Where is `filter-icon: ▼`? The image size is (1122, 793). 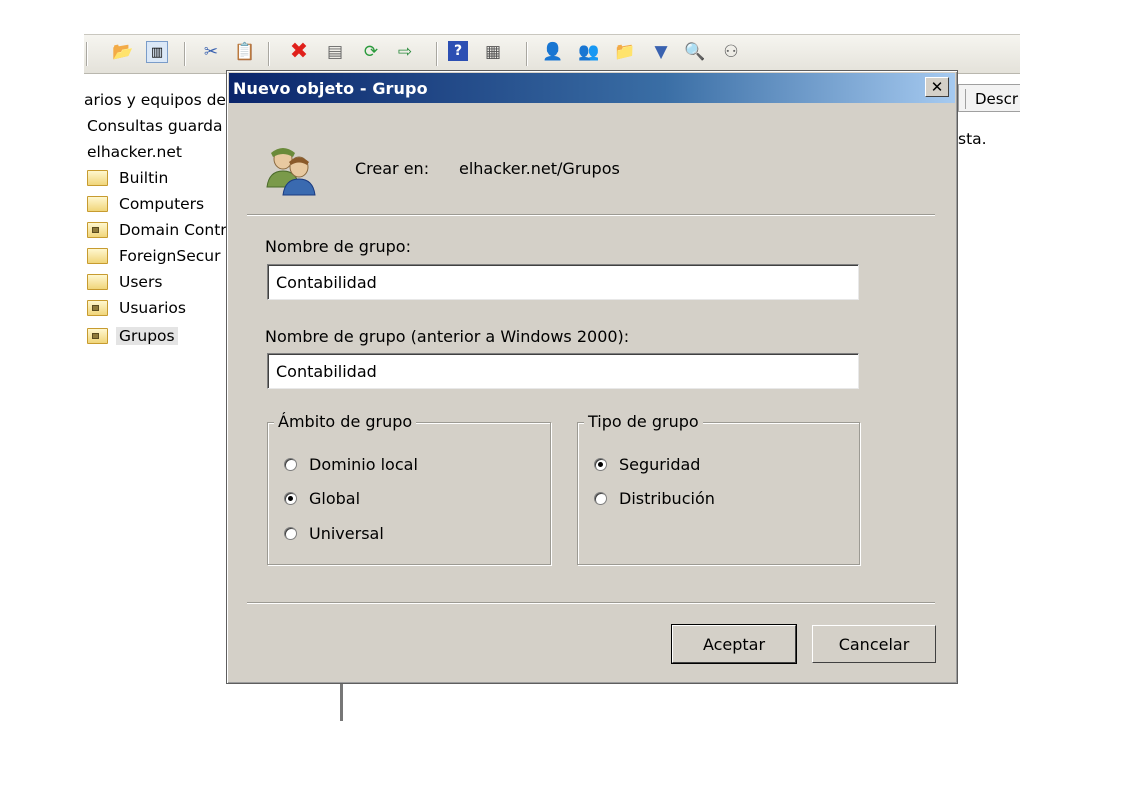 filter-icon: ▼ is located at coordinates (661, 52).